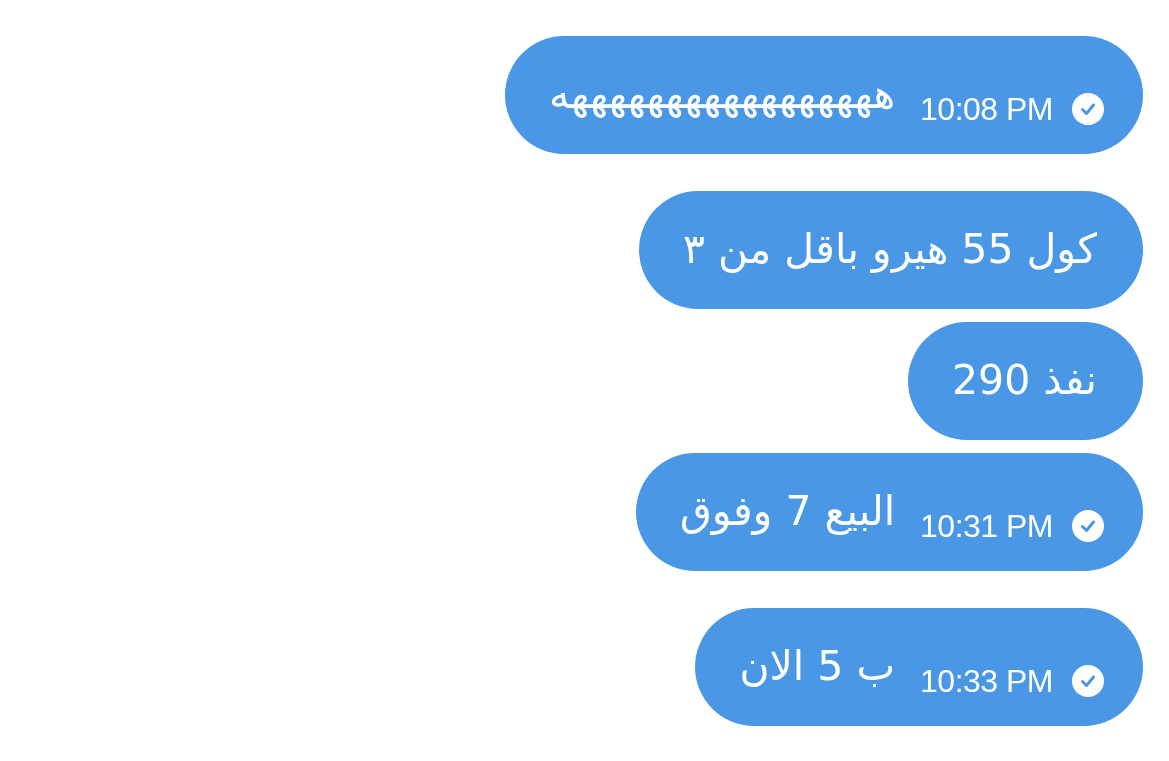 The image size is (1169, 761). I want to click on message-text: البيع 7 وفوق, so click(788, 512).